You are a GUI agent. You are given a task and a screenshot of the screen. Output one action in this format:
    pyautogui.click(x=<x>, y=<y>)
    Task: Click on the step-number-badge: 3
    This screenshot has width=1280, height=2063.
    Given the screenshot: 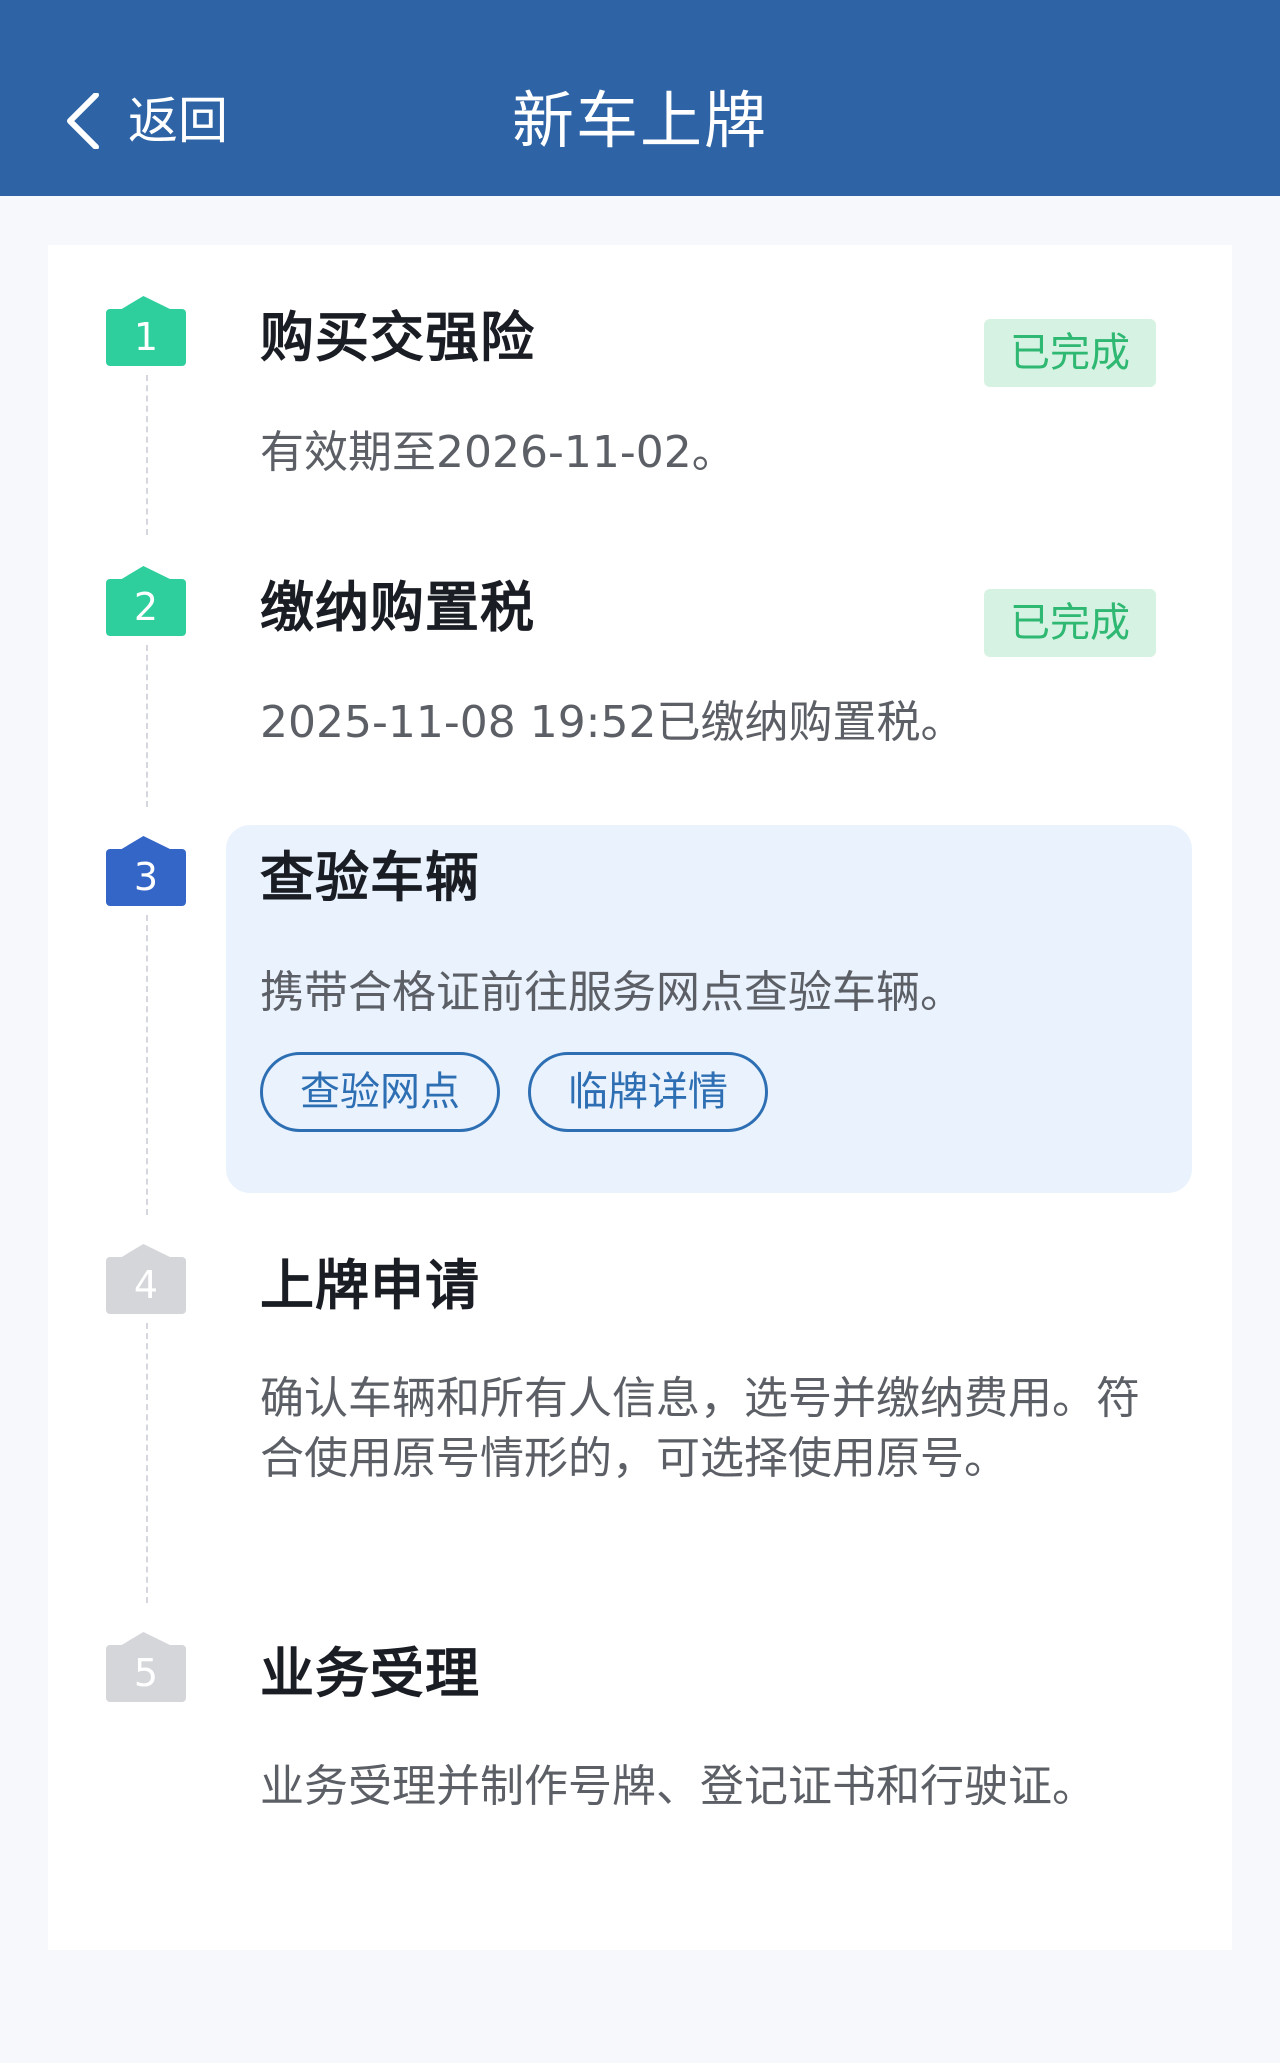 What is the action you would take?
    pyautogui.click(x=146, y=877)
    